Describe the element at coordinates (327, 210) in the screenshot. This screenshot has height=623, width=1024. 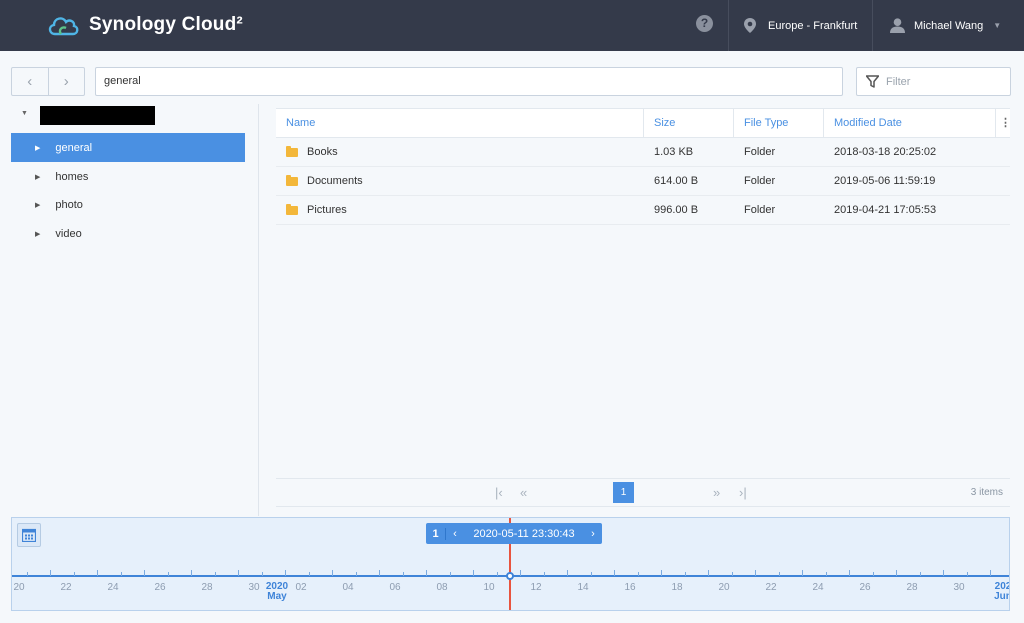
I see `file-name: Pictures` at that location.